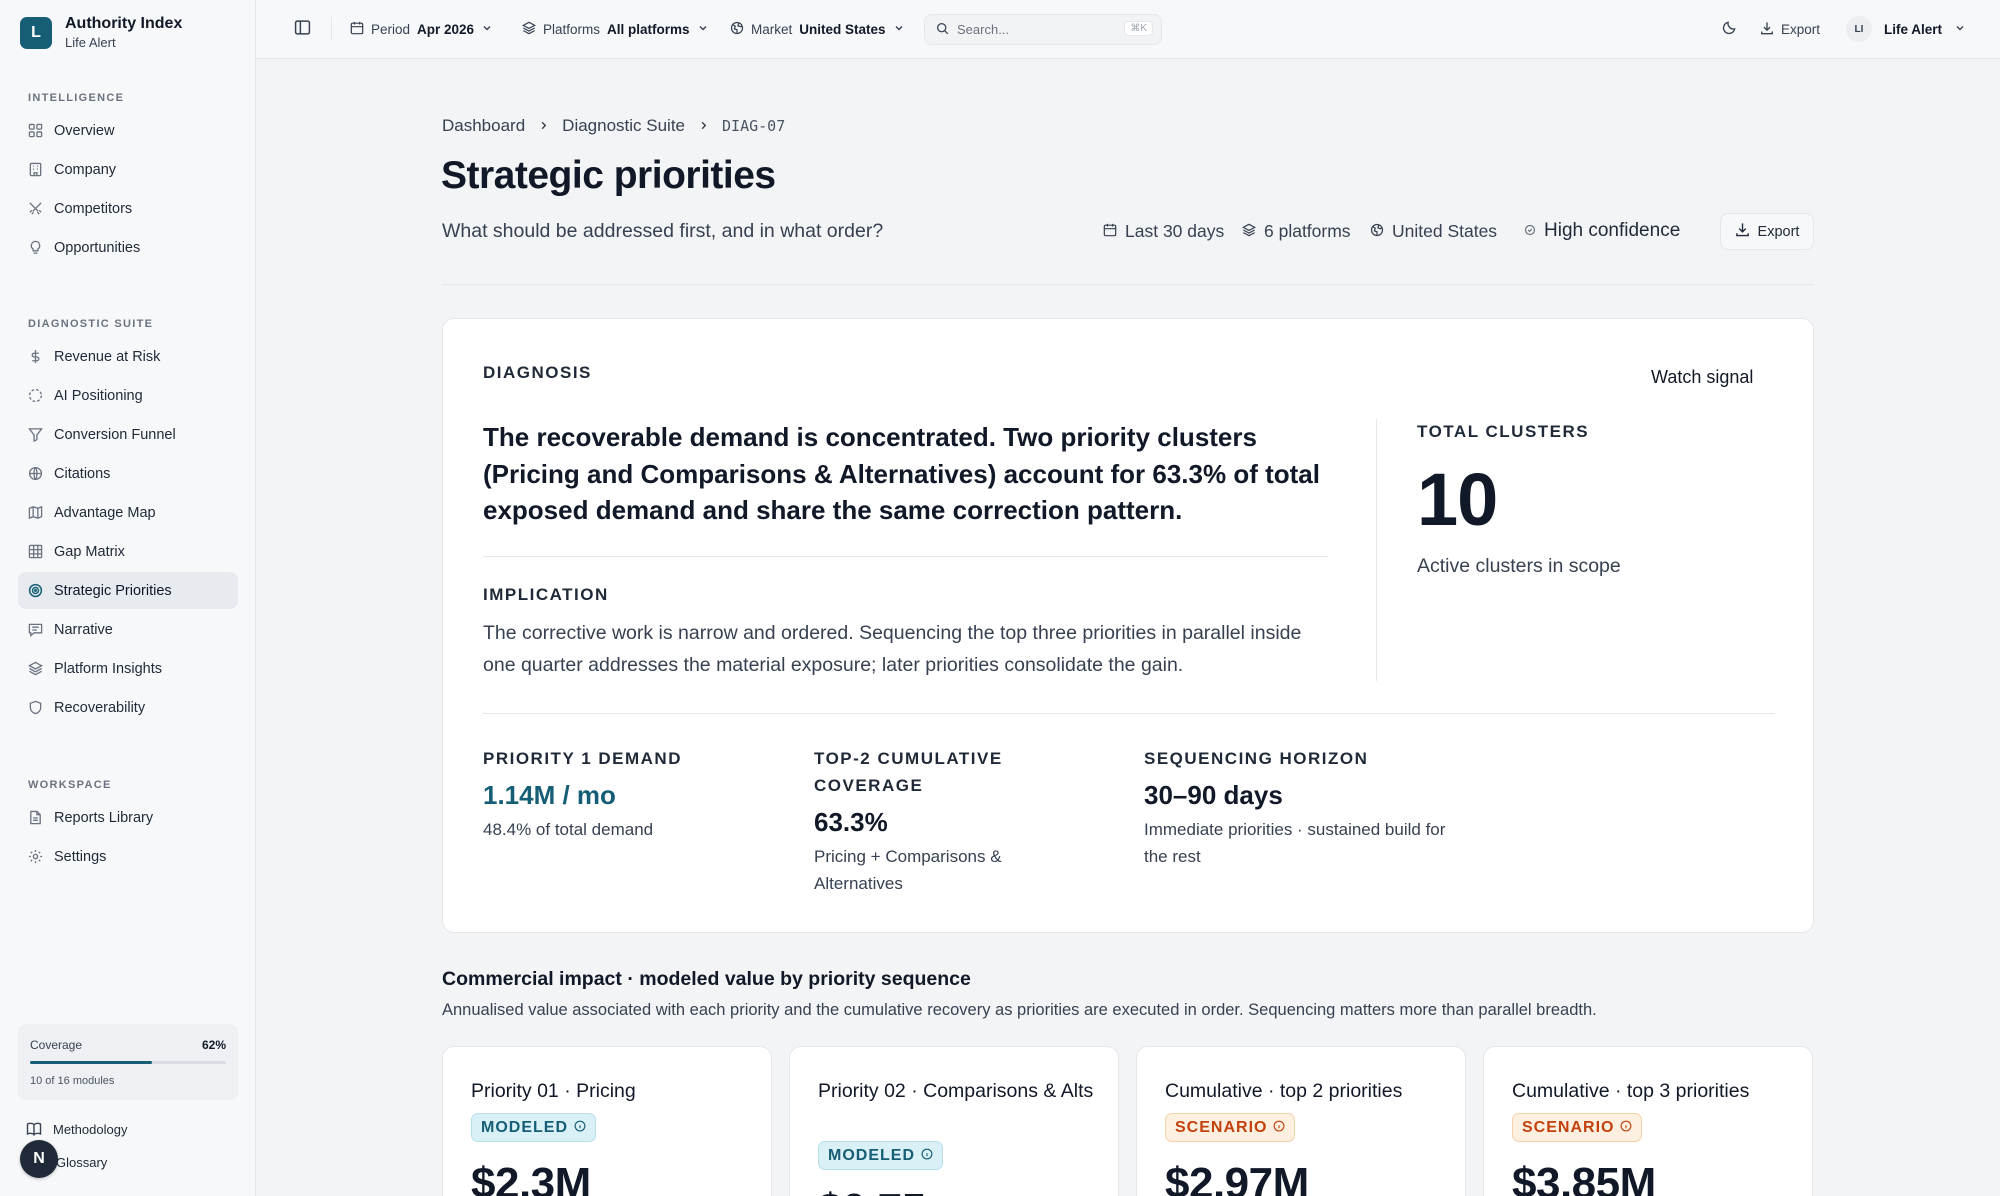  What do you see at coordinates (35, 170) in the screenshot?
I see `building-icon` at bounding box center [35, 170].